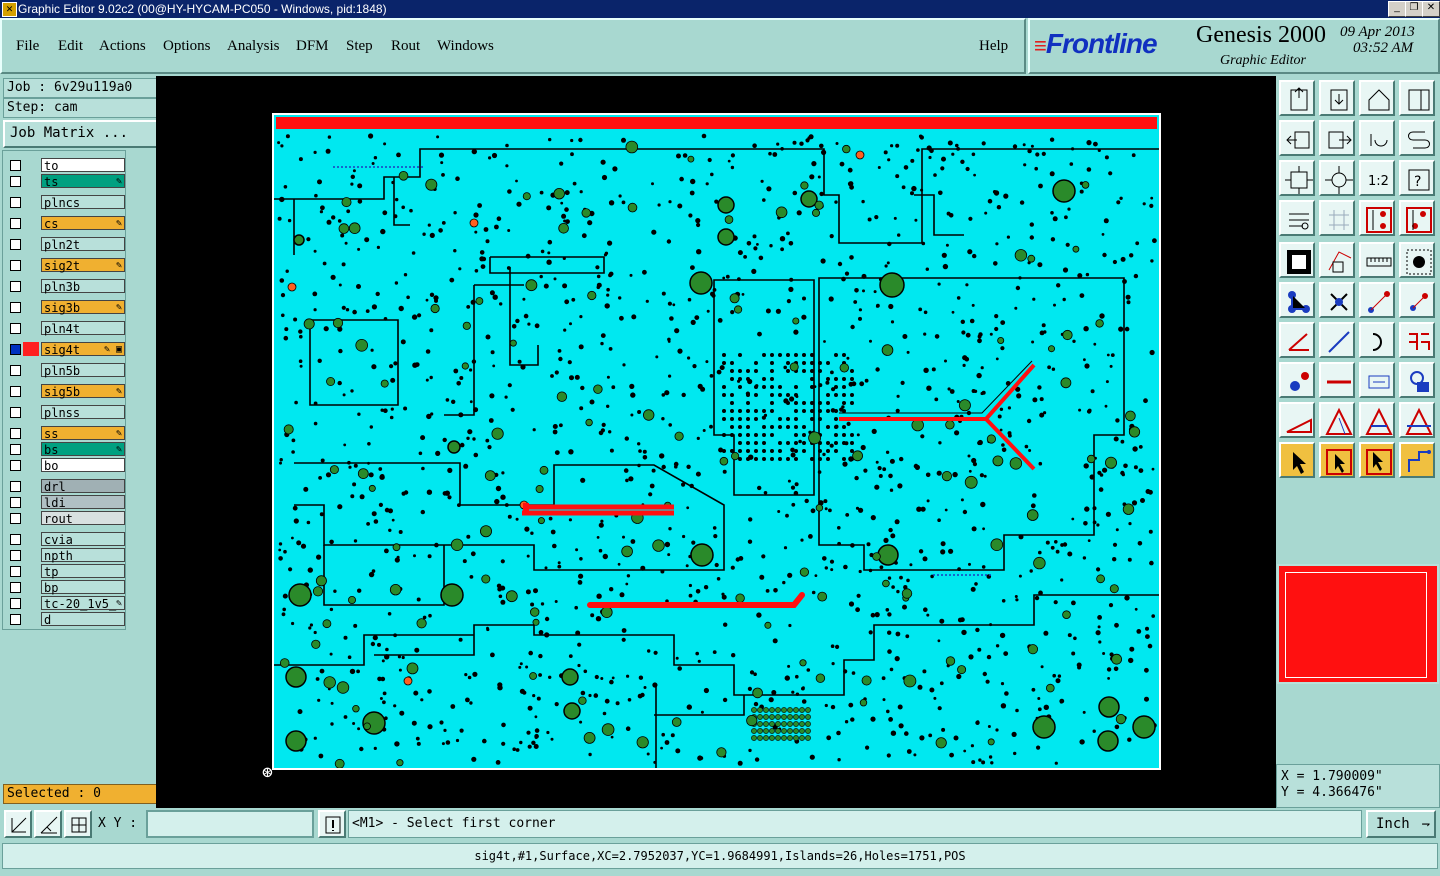 This screenshot has width=1440, height=876. Describe the element at coordinates (1417, 380) in the screenshot. I see `shape-icon` at that location.